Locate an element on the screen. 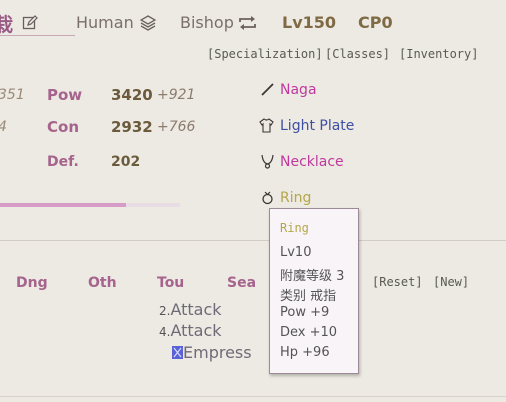 The image size is (506, 402). action-item: Empress is located at coordinates (212, 352).